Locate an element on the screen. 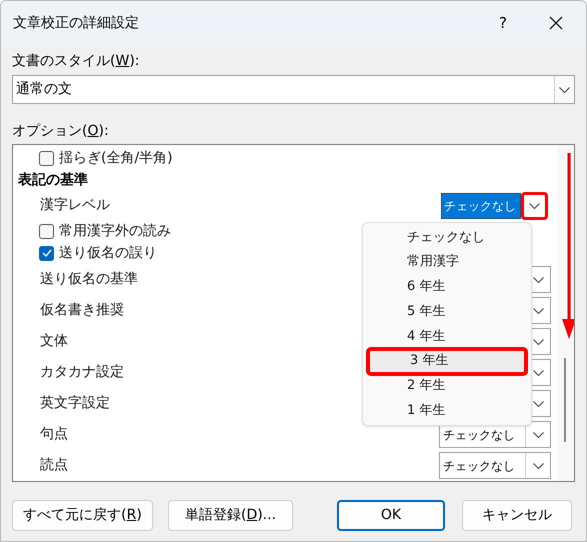 The height and width of the screenshot is (542, 587). dialog-button: OK is located at coordinates (391, 515).